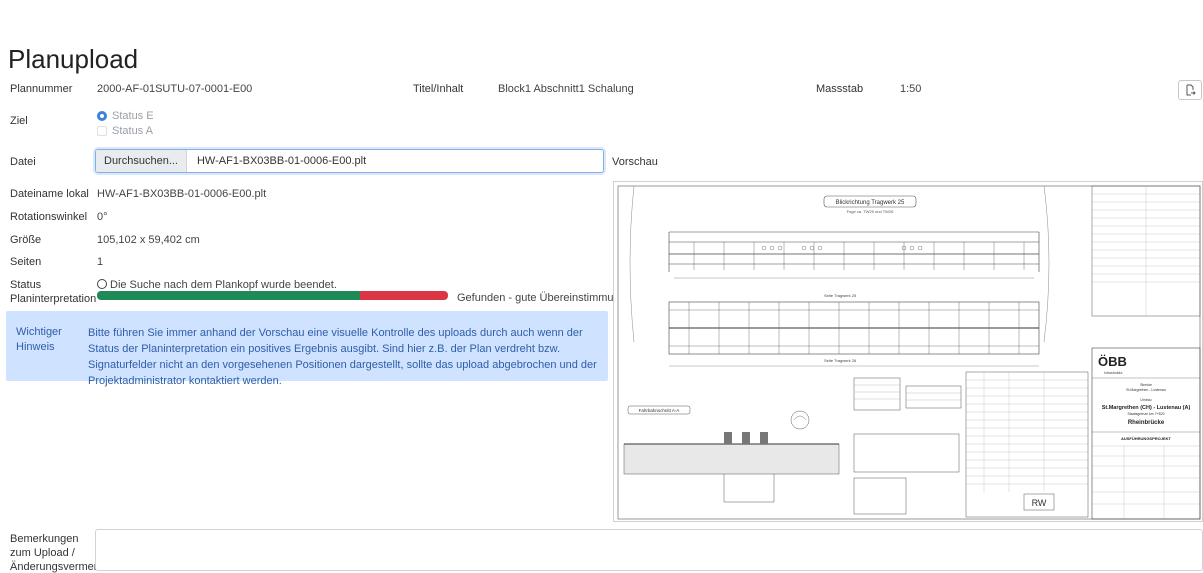 The image size is (1203, 573). Describe the element at coordinates (1146, 423) in the screenshot. I see `project-name: Rheinbrücke` at that location.